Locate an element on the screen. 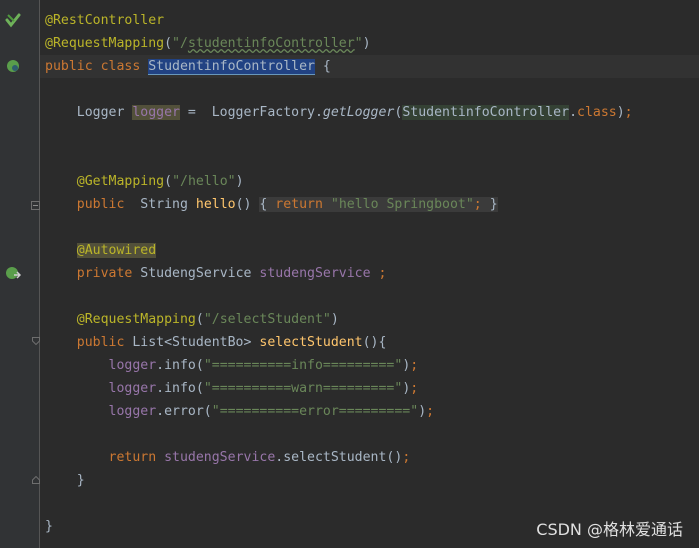 The height and width of the screenshot is (548, 699). code-token: class is located at coordinates (597, 112).